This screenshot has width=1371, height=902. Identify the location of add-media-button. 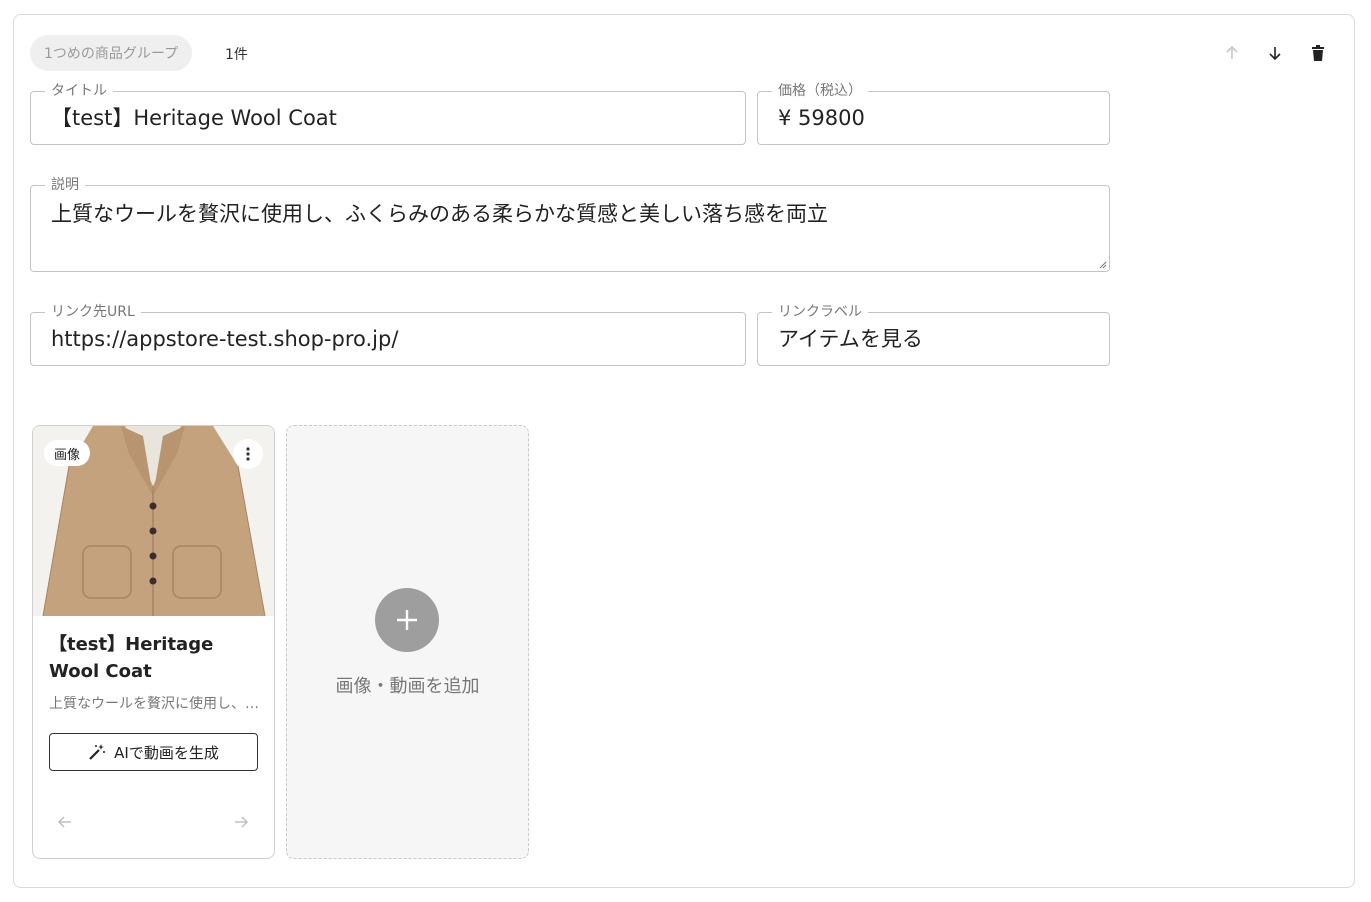
(407, 620).